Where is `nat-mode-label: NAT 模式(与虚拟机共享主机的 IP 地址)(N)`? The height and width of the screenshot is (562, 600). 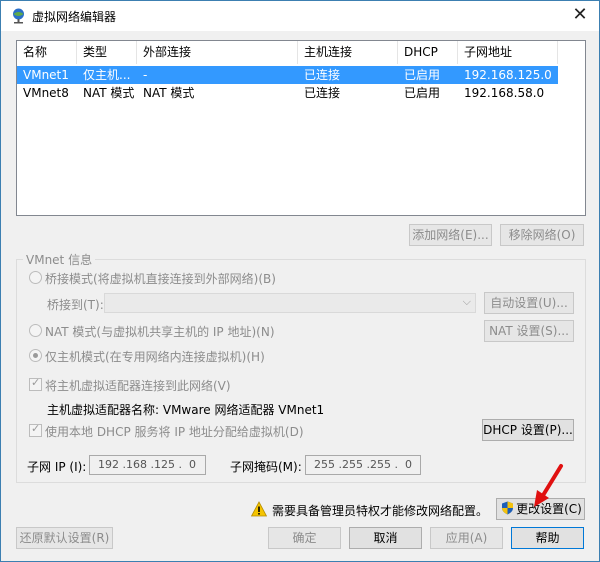
nat-mode-label: NAT 模式(与虚拟机共享主机的 IP 地址)(N) is located at coordinates (160, 332).